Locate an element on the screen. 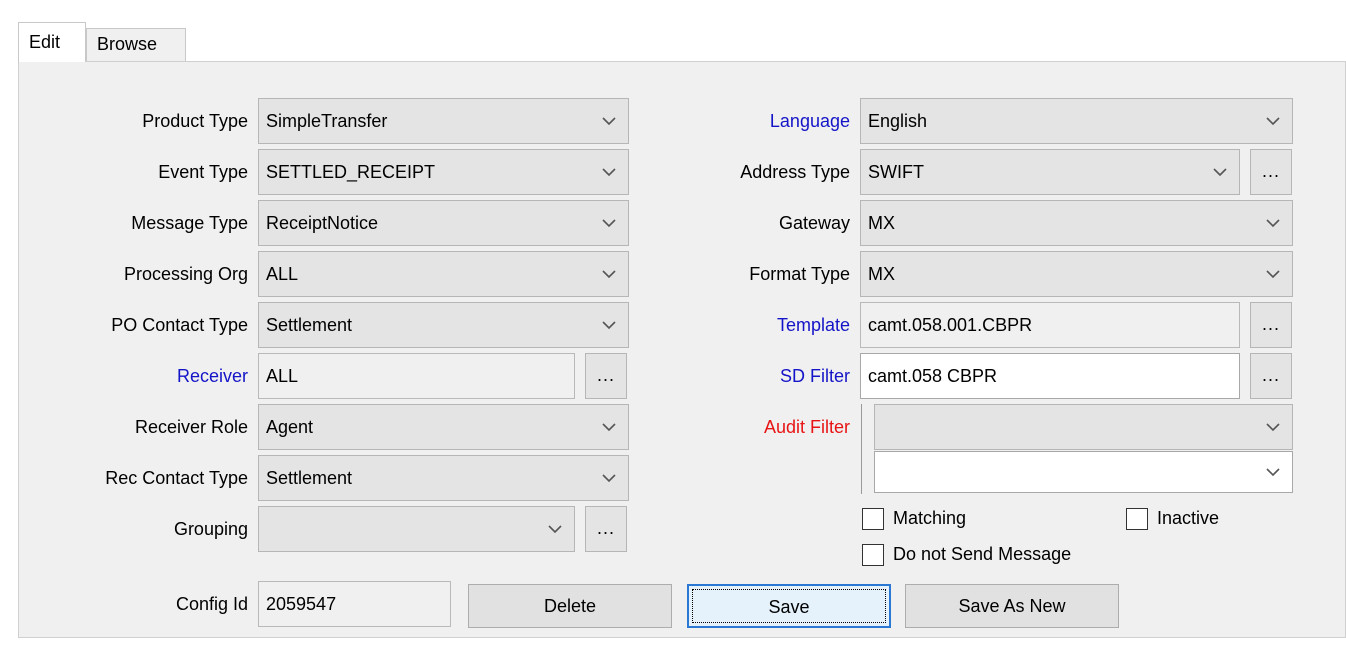 The width and height of the screenshot is (1346, 652). receiver-role-value: Agent is located at coordinates (290, 427).